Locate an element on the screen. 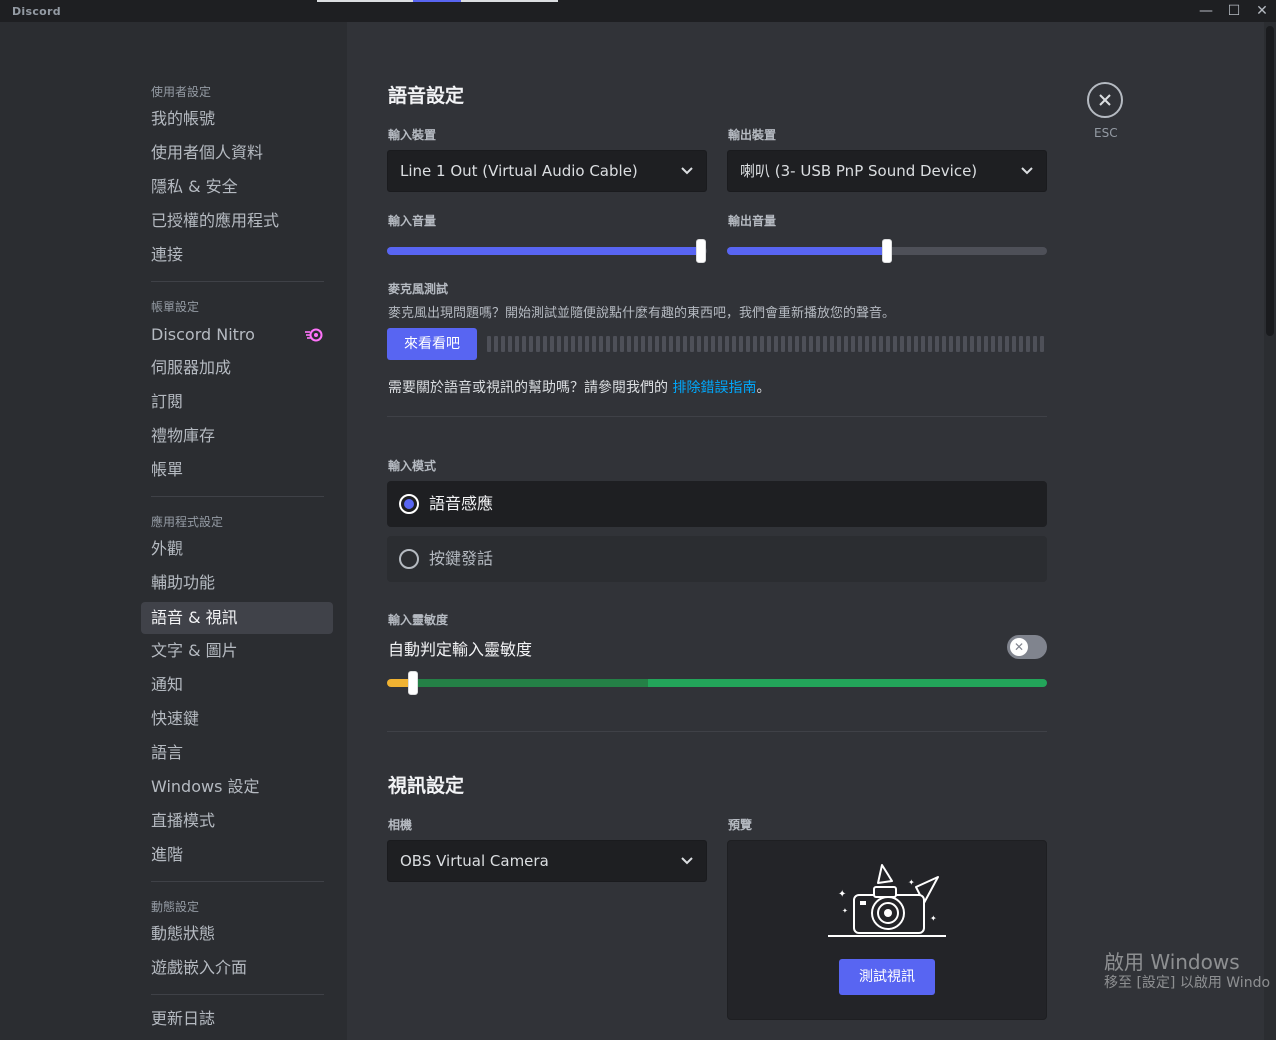 The width and height of the screenshot is (1276, 1040). sensitivity-slider is located at coordinates (717, 683).